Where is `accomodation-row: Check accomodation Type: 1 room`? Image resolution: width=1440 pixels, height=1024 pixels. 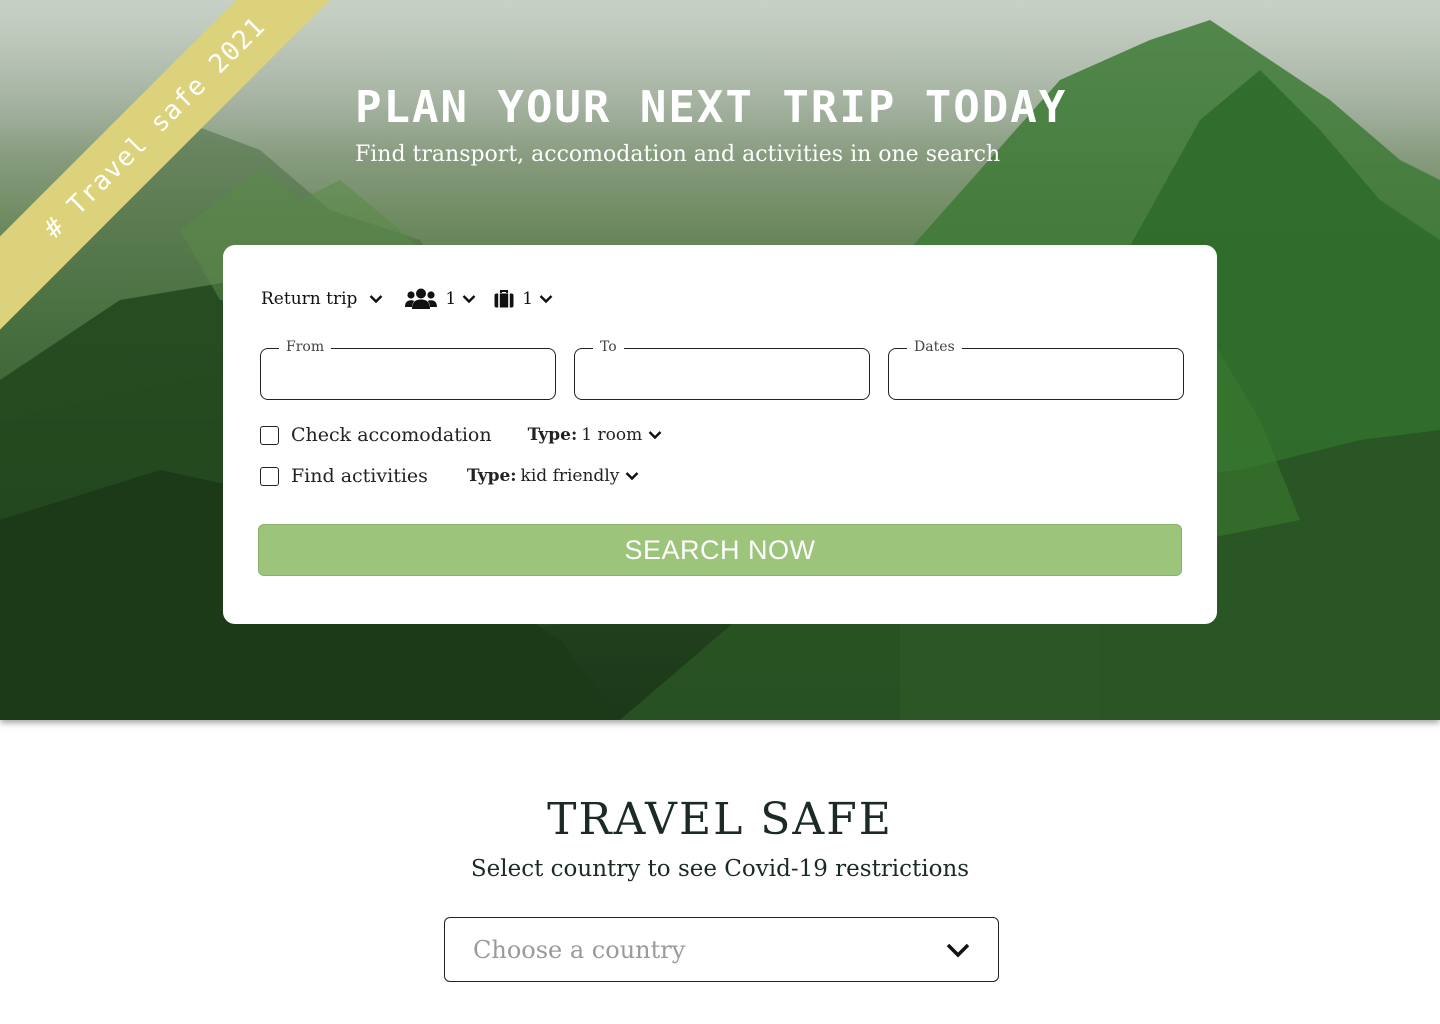 accomodation-row: Check accomodation Type: 1 room is located at coordinates (461, 435).